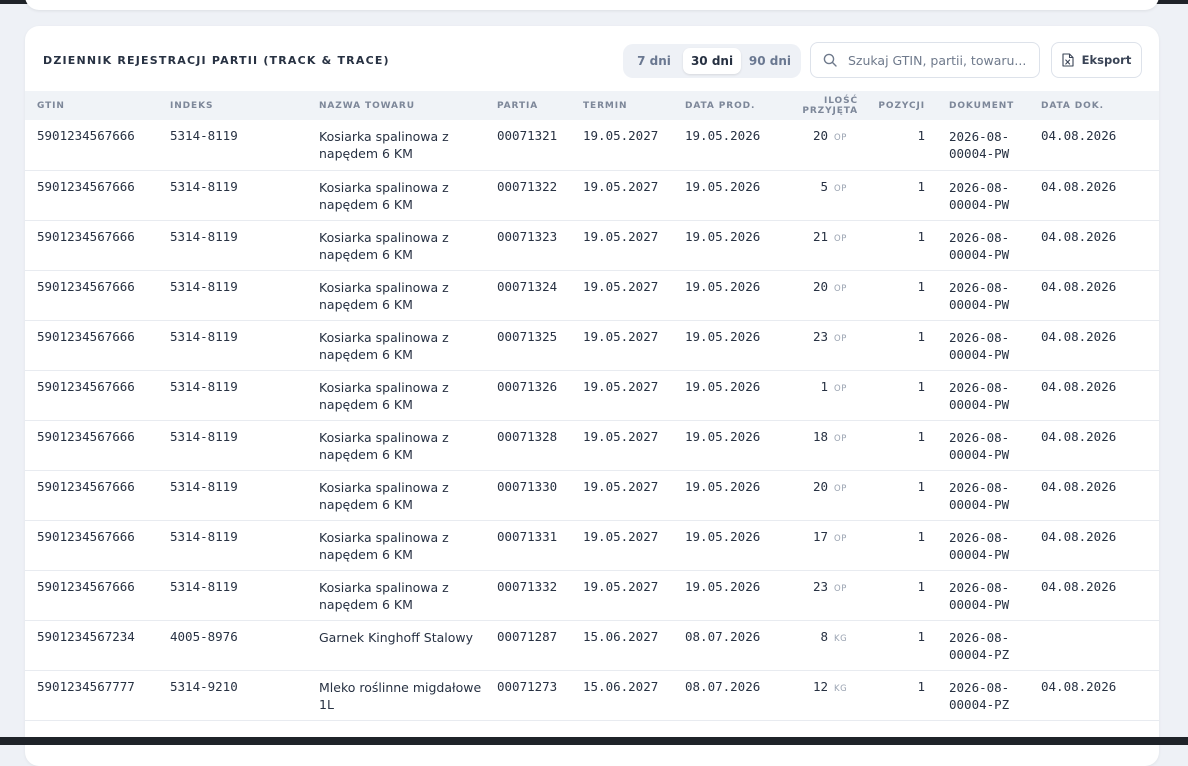  I want to click on col-header-index: INDEKS, so click(232, 105).